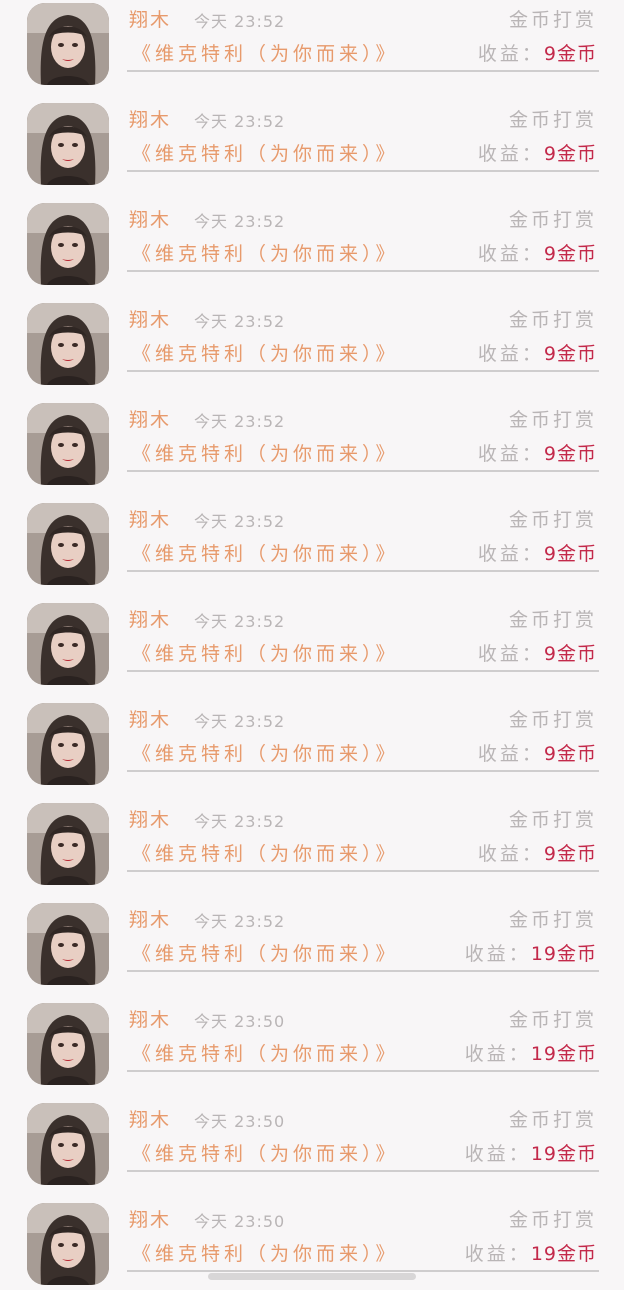 The width and height of the screenshot is (624, 1290). Describe the element at coordinates (312, 1276) in the screenshot. I see `home-indicator` at that location.